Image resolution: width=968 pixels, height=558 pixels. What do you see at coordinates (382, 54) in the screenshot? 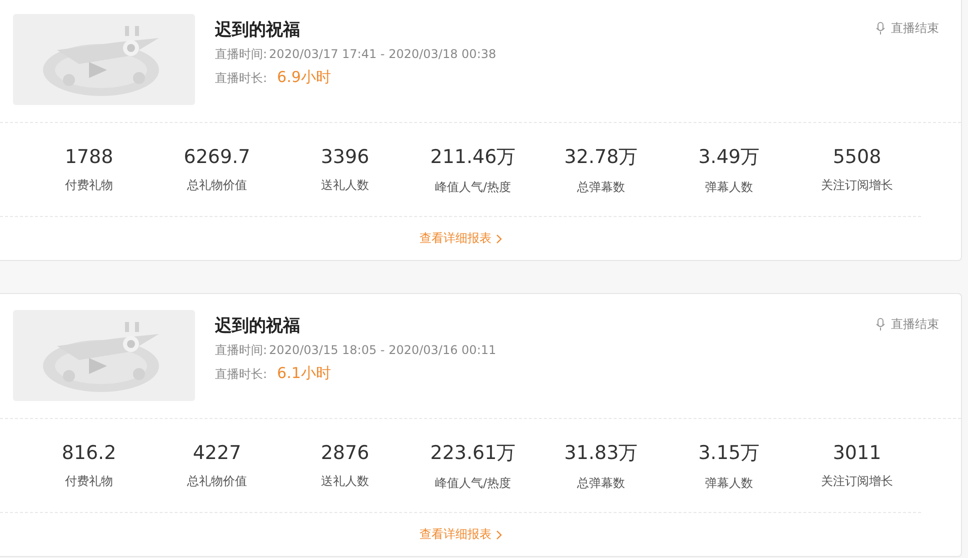
I see `time-range: 2020/03/17 17:41 - 2020/03/18 00:38` at bounding box center [382, 54].